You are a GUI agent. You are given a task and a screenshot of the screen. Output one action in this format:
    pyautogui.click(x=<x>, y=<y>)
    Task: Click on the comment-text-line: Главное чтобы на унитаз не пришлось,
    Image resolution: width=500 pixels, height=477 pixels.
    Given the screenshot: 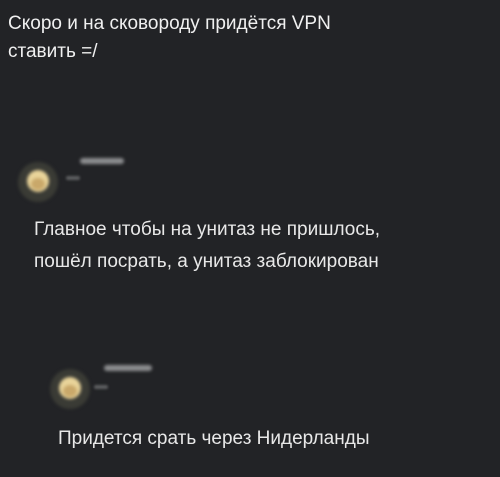 What is the action you would take?
    pyautogui.click(x=207, y=229)
    